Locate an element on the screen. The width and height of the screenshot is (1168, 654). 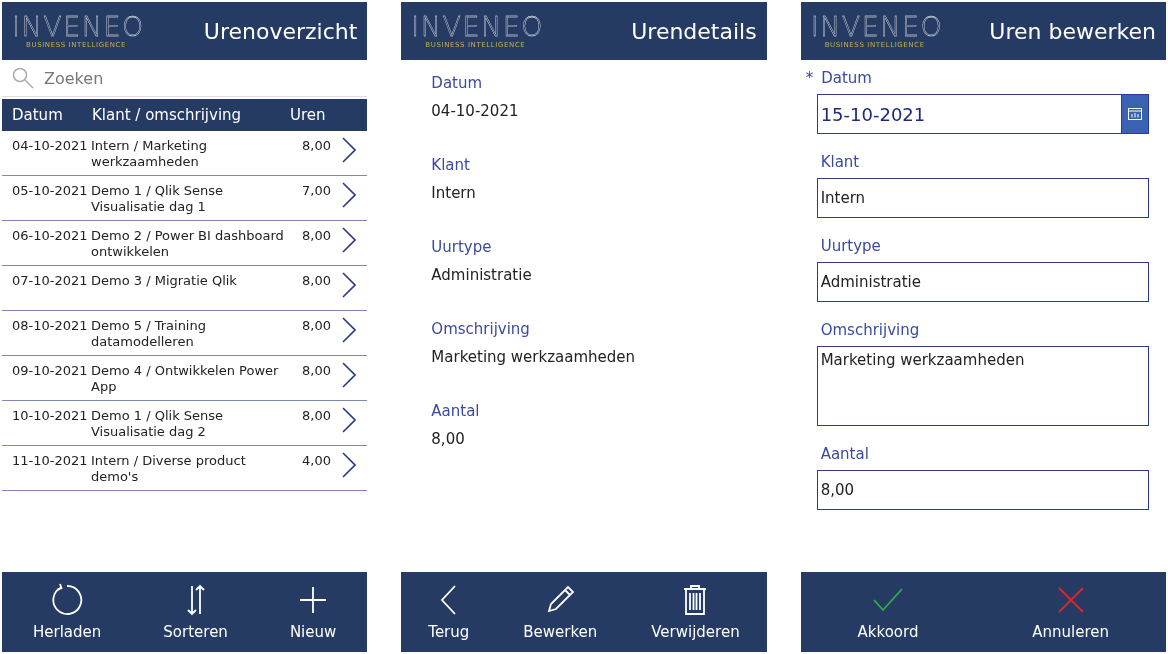
date-cell-text: 11-10-2021 is located at coordinates (50, 461).